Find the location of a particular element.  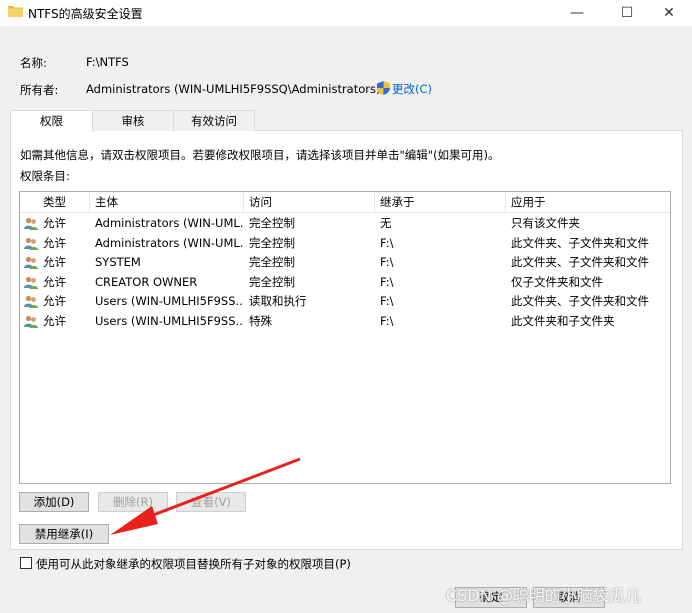

table-row: 允许 Users (WIN-UMLHI5F9SS... 特殊 F:\ 此文件夹和子文件夹 is located at coordinates (345, 321).